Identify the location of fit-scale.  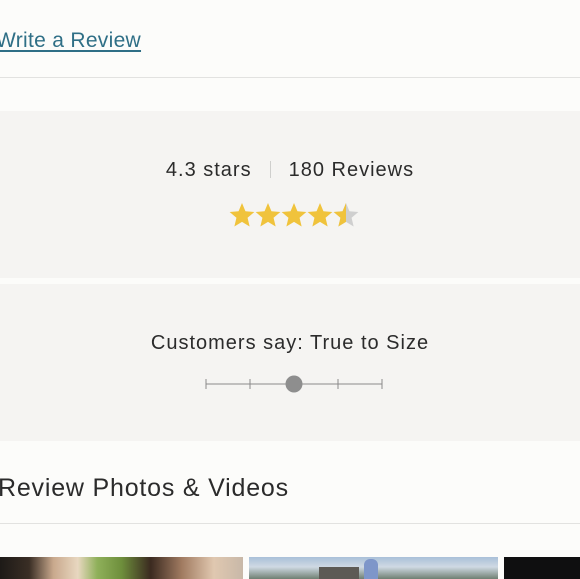
(294, 384).